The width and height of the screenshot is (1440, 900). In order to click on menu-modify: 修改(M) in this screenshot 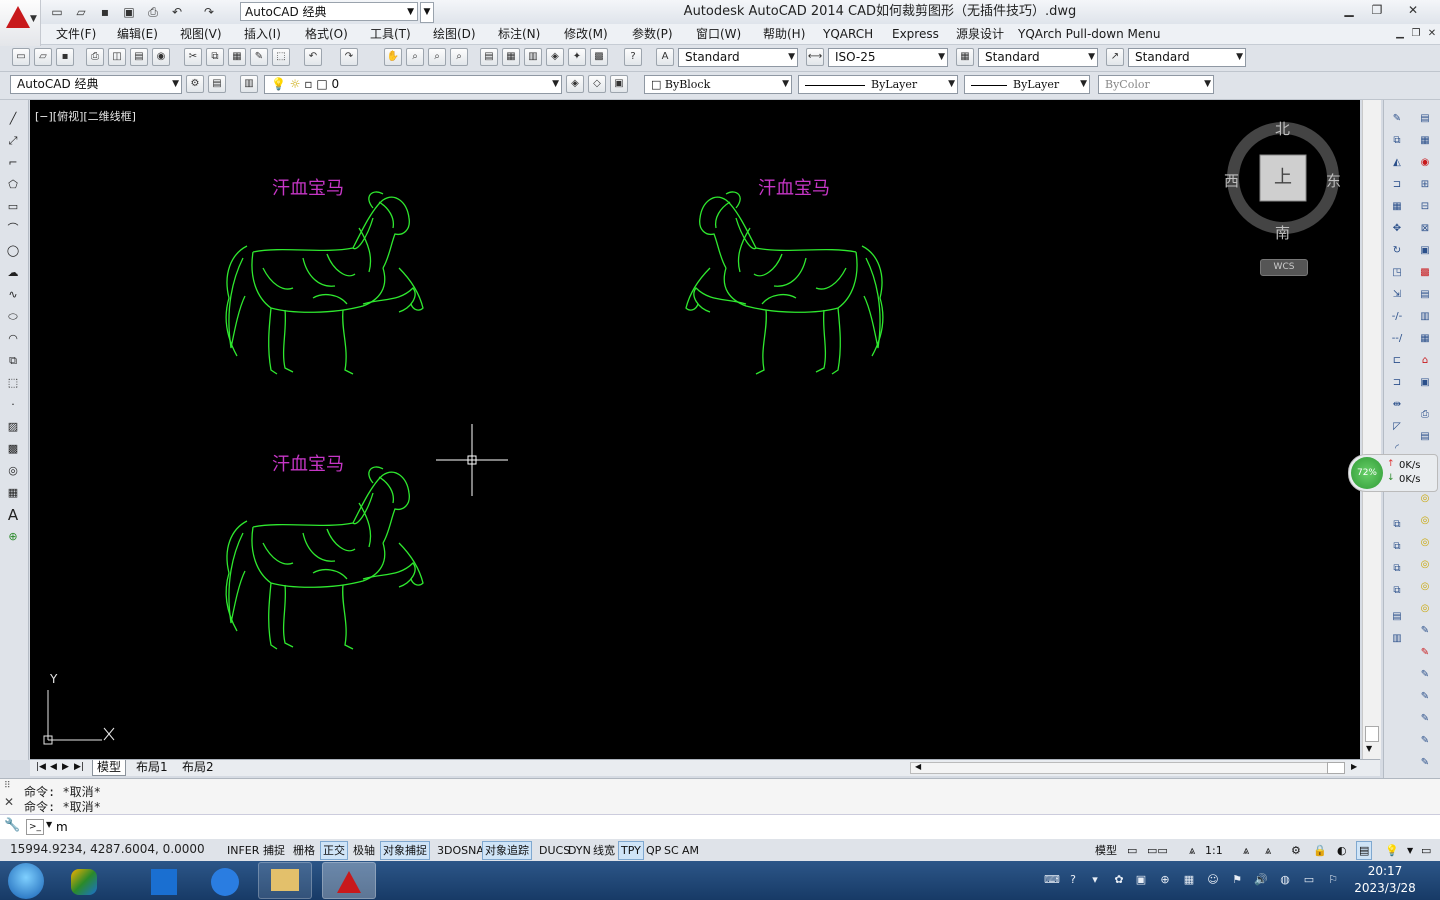, I will do `click(586, 34)`.